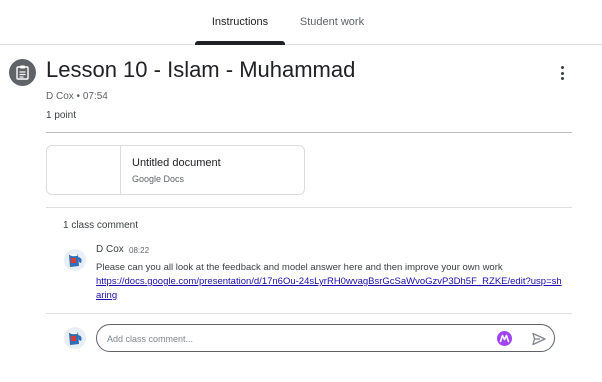  Describe the element at coordinates (309, 207) in the screenshot. I see `comments-divider` at that location.